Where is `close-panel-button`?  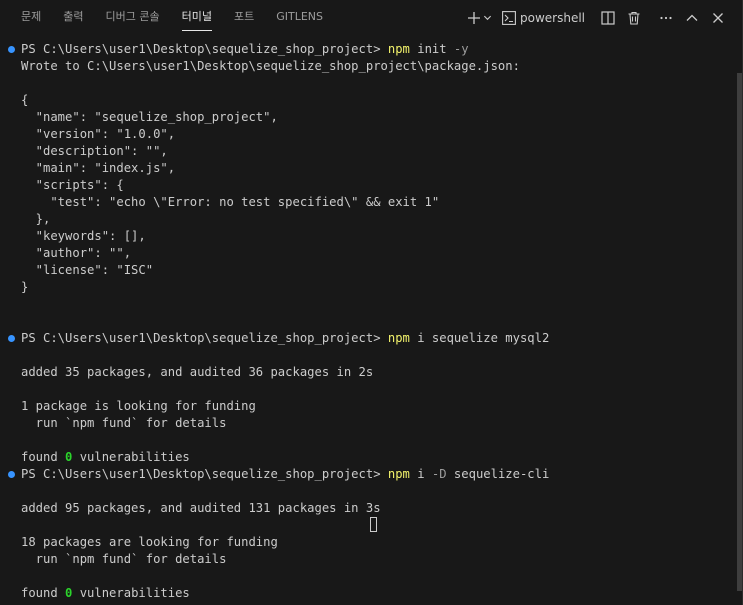
close-panel-button is located at coordinates (718, 18).